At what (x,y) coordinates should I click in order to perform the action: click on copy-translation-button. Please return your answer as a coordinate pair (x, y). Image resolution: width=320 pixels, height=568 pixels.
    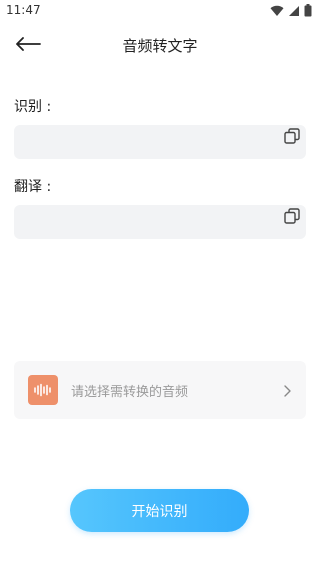
    Looking at the image, I should click on (292, 218).